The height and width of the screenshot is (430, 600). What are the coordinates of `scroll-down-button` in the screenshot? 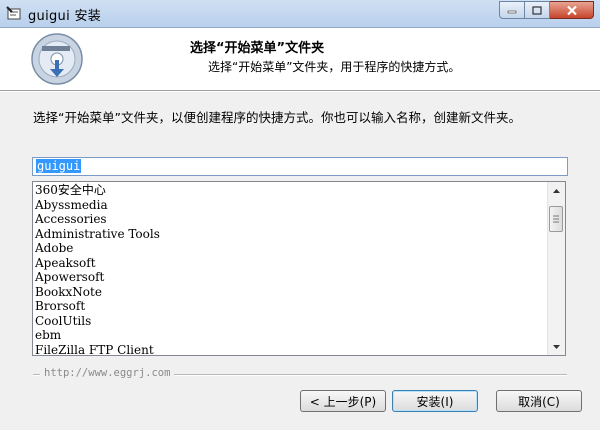 It's located at (556, 346).